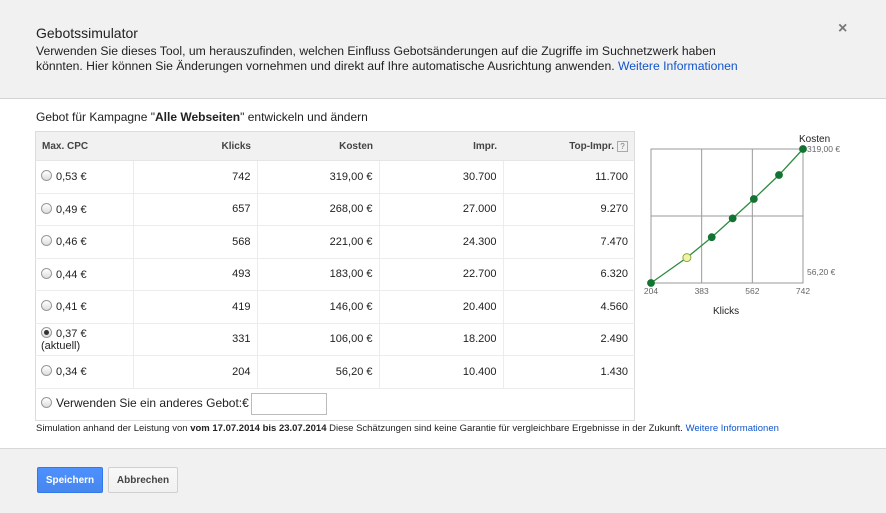  Describe the element at coordinates (143, 480) in the screenshot. I see `cancel-button: Abbrechen` at that location.